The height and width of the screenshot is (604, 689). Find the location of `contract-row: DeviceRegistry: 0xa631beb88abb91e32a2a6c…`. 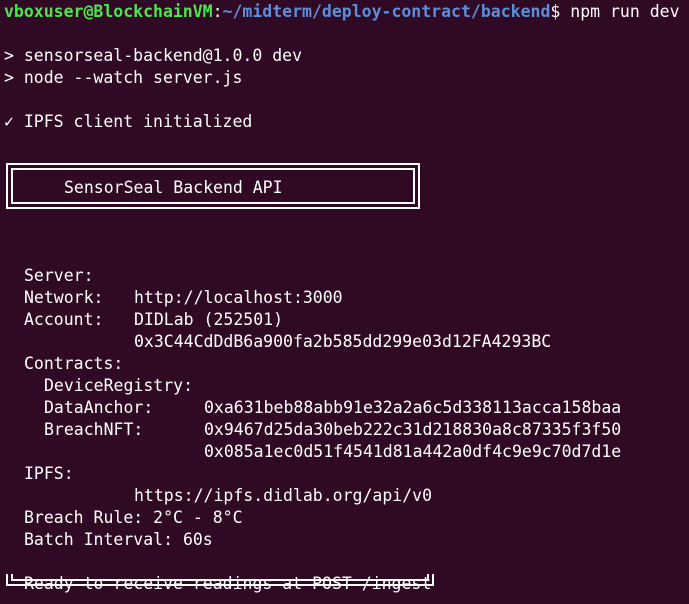

contract-row: DeviceRegistry: 0xa631beb88abb91e32a2a6c… is located at coordinates (344, 385).